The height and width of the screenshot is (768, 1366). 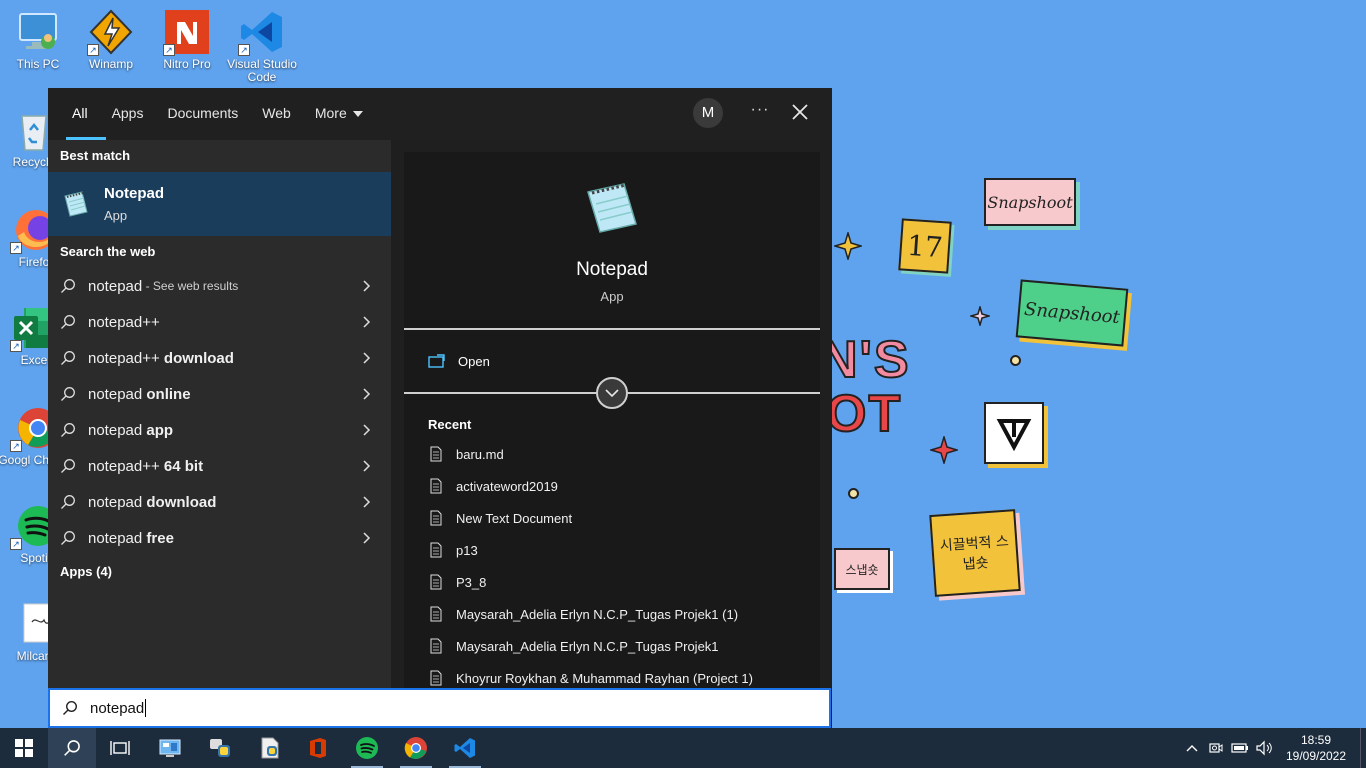 I want to click on taskbar-python, so click(x=220, y=748).